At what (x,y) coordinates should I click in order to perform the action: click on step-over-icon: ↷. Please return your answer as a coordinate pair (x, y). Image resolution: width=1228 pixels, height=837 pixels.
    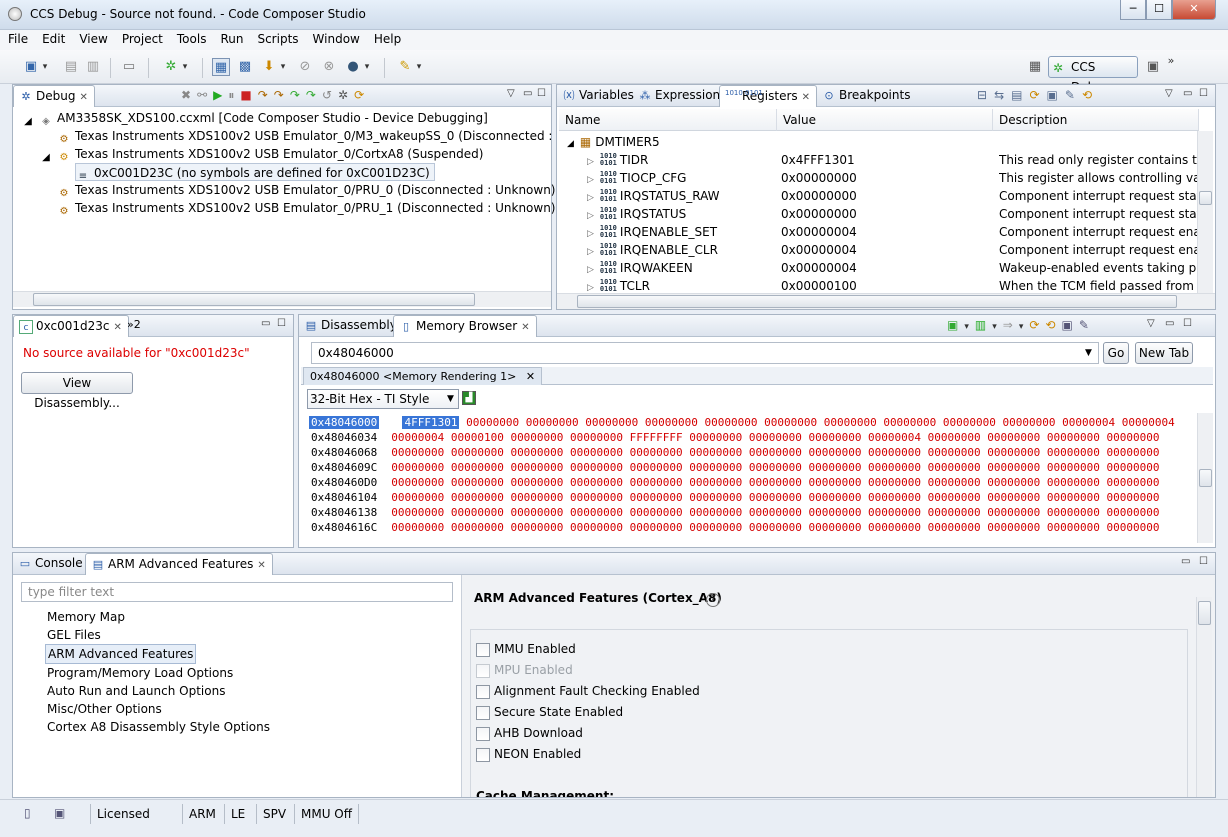
    Looking at the image, I should click on (282, 95).